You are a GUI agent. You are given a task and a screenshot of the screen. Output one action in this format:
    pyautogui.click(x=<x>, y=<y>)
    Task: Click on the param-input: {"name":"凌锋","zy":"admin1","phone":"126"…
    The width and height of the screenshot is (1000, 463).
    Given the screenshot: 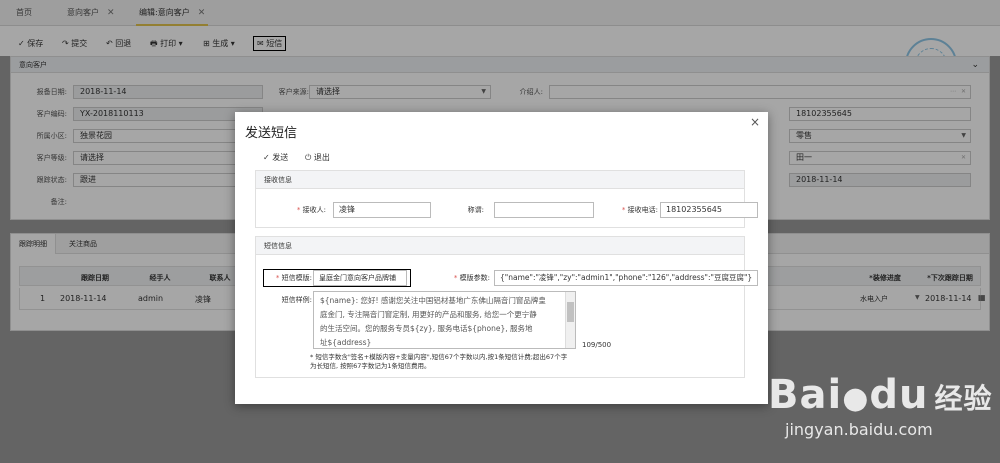 What is the action you would take?
    pyautogui.click(x=626, y=278)
    